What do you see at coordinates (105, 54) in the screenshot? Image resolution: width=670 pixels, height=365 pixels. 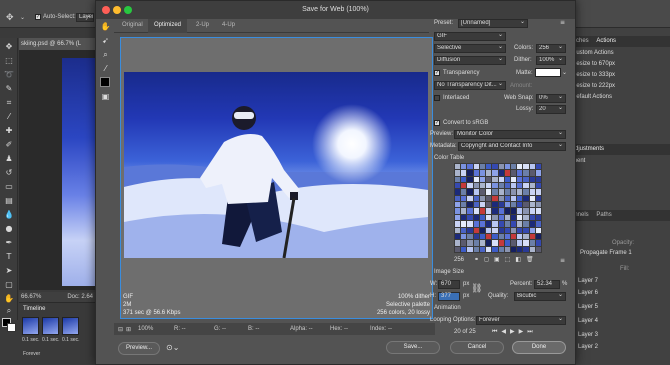 I see `zoom-tool-icon: ⌕` at bounding box center [105, 54].